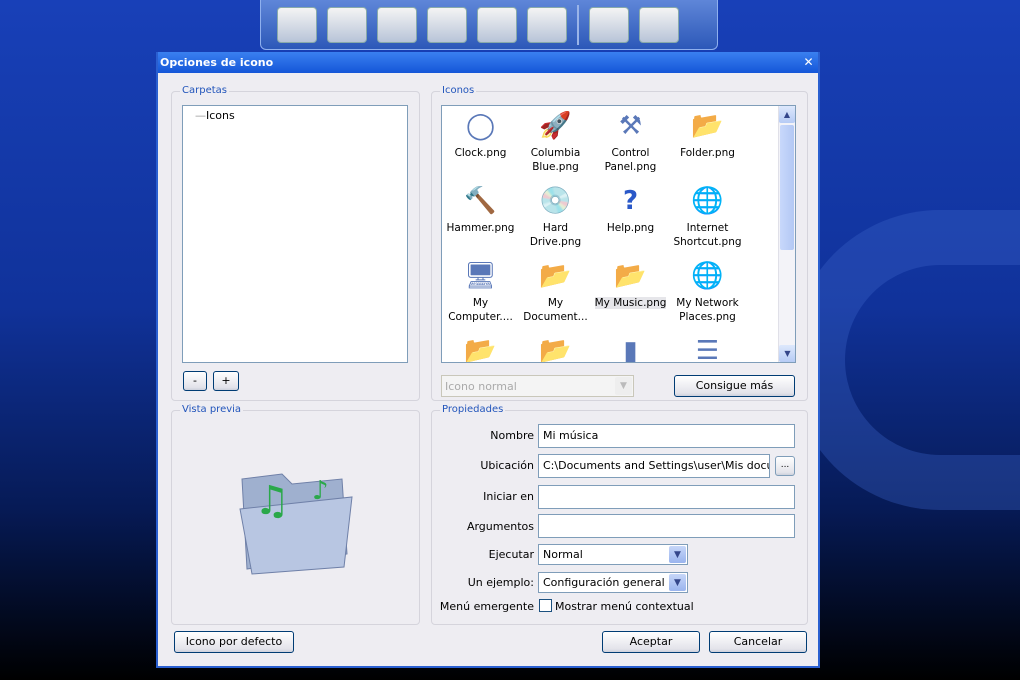 Image resolution: width=1020 pixels, height=680 pixels. Describe the element at coordinates (537, 386) in the screenshot. I see `icon-type-select: Icono normal ▼` at that location.